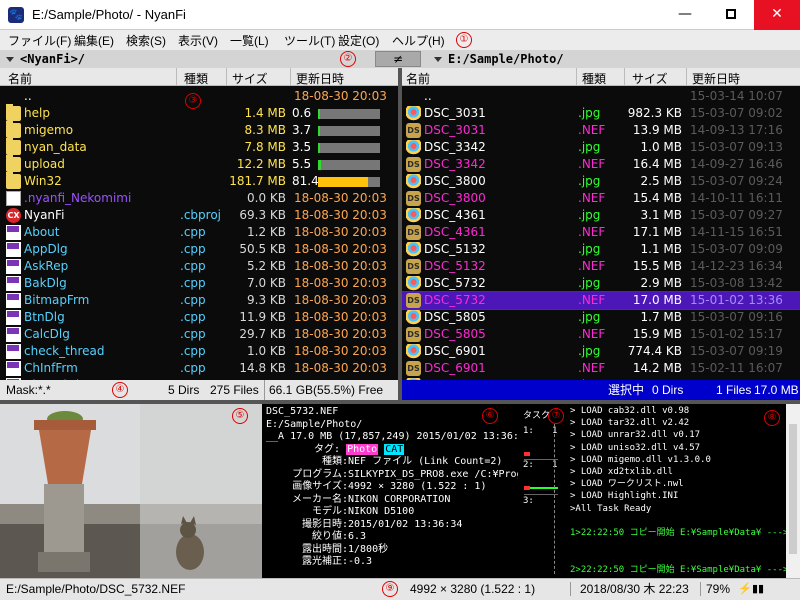 Image resolution: width=800 pixels, height=600 pixels. I want to click on file-size: 1.7 MB, so click(661, 317).